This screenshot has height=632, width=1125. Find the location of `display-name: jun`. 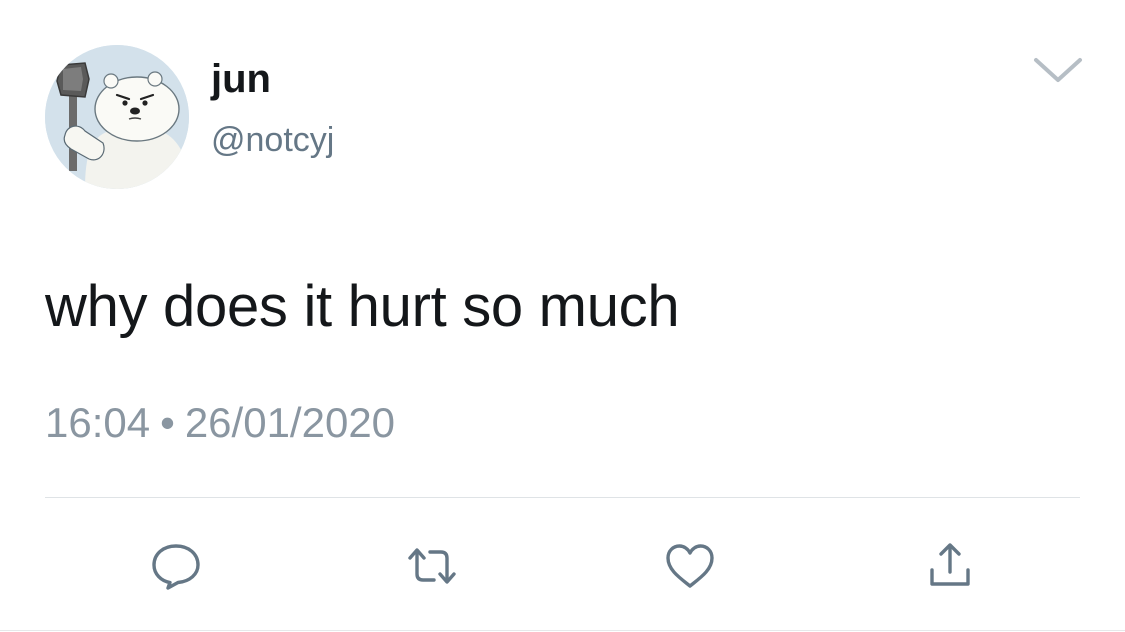

display-name: jun is located at coordinates (241, 79).